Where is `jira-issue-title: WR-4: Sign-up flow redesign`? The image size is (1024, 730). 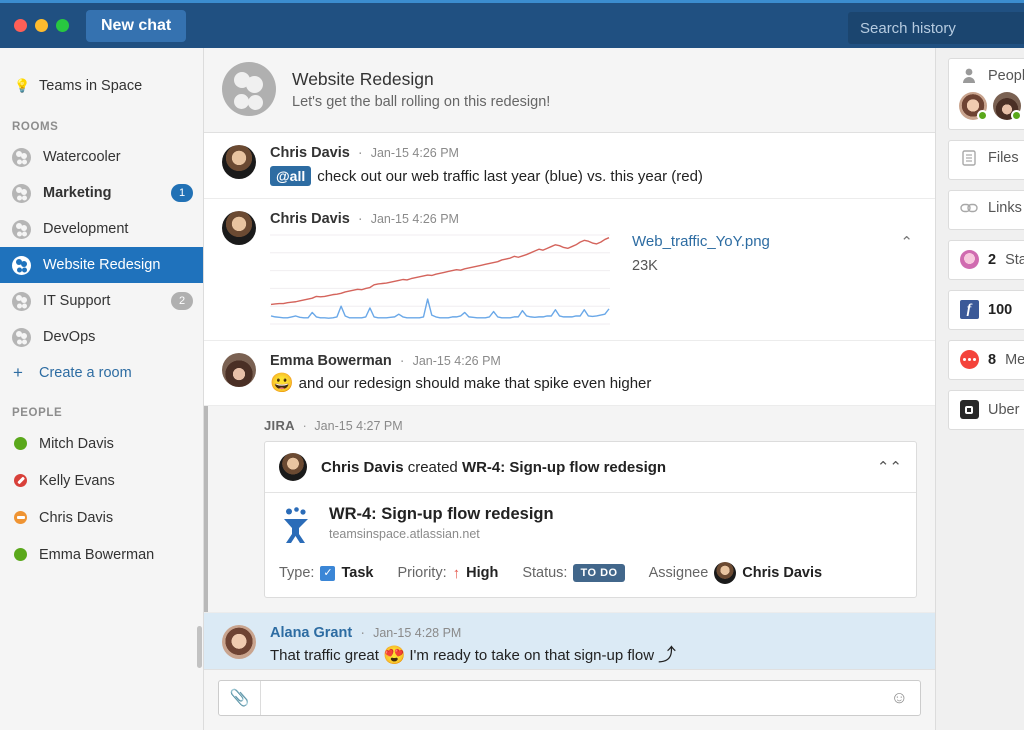 jira-issue-title: WR-4: Sign-up flow redesign is located at coordinates (441, 514).